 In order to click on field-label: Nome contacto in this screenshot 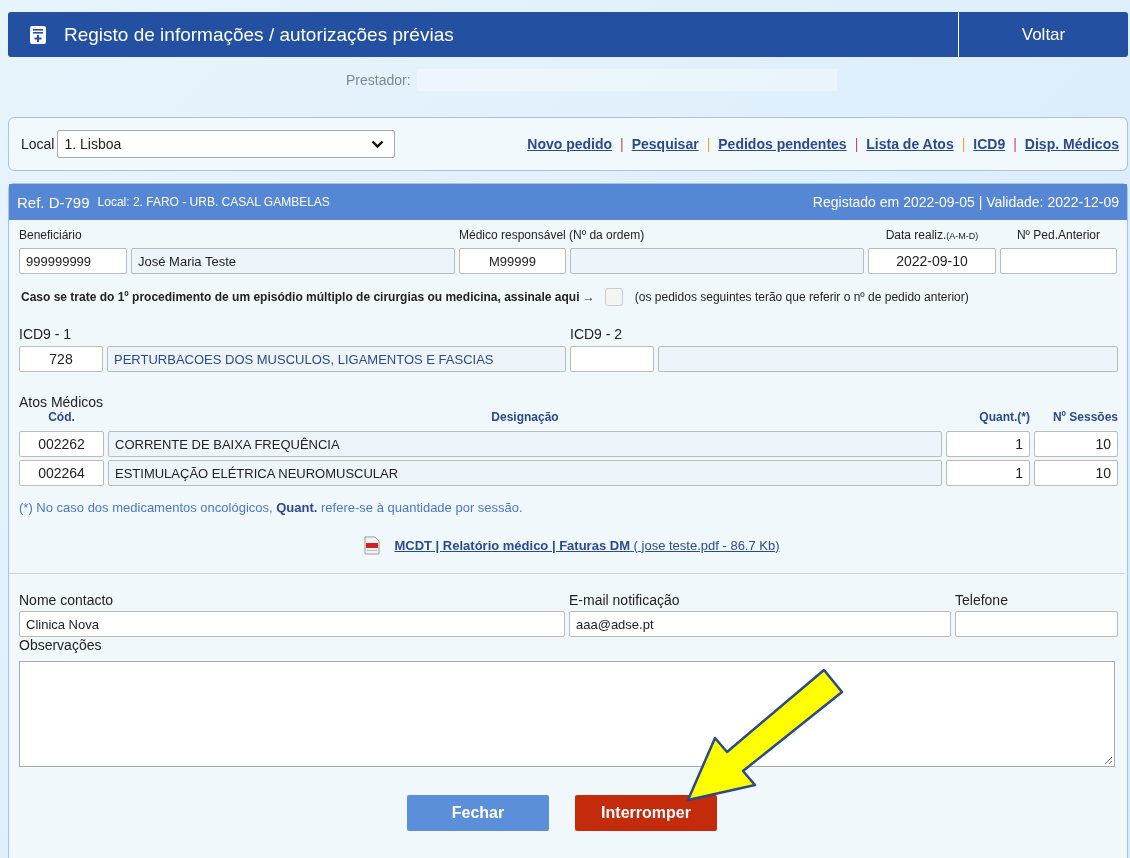, I will do `click(67, 600)`.